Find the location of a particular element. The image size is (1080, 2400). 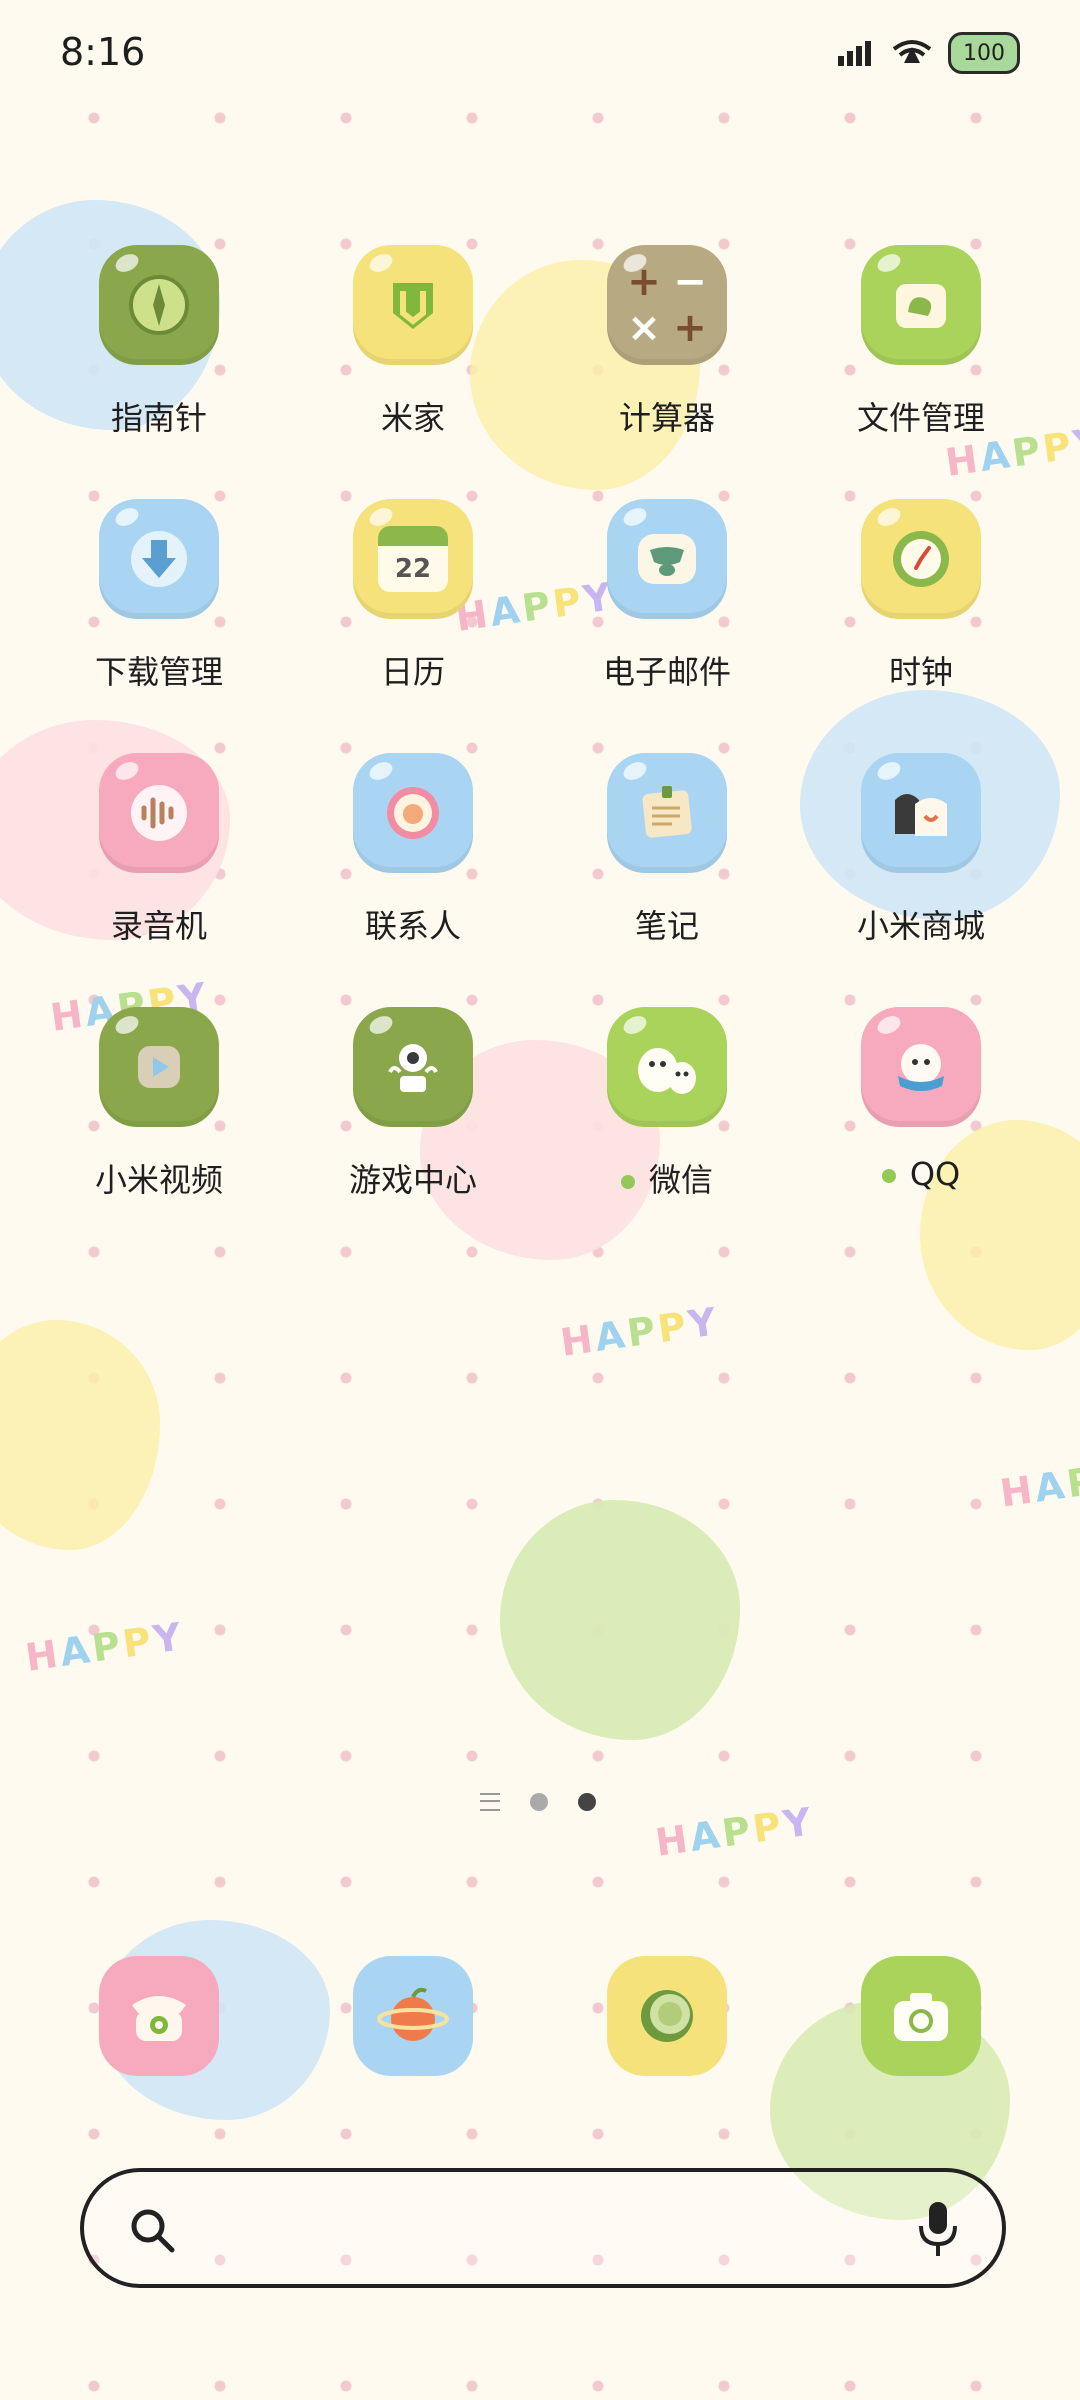

status-time: 8:16 is located at coordinates (103, 52).